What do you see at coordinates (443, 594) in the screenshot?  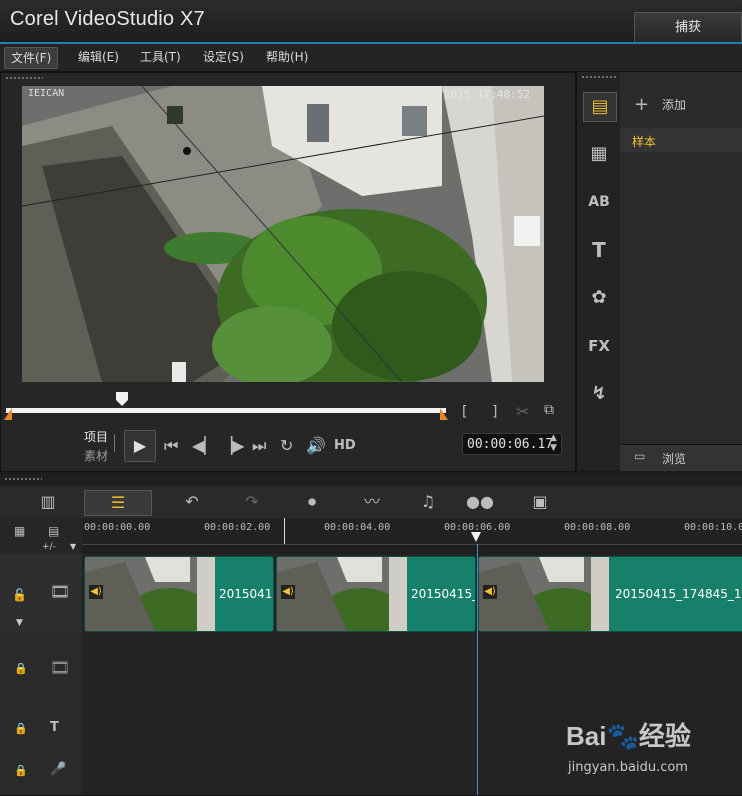 I see `clip-name: 20150415_` at bounding box center [443, 594].